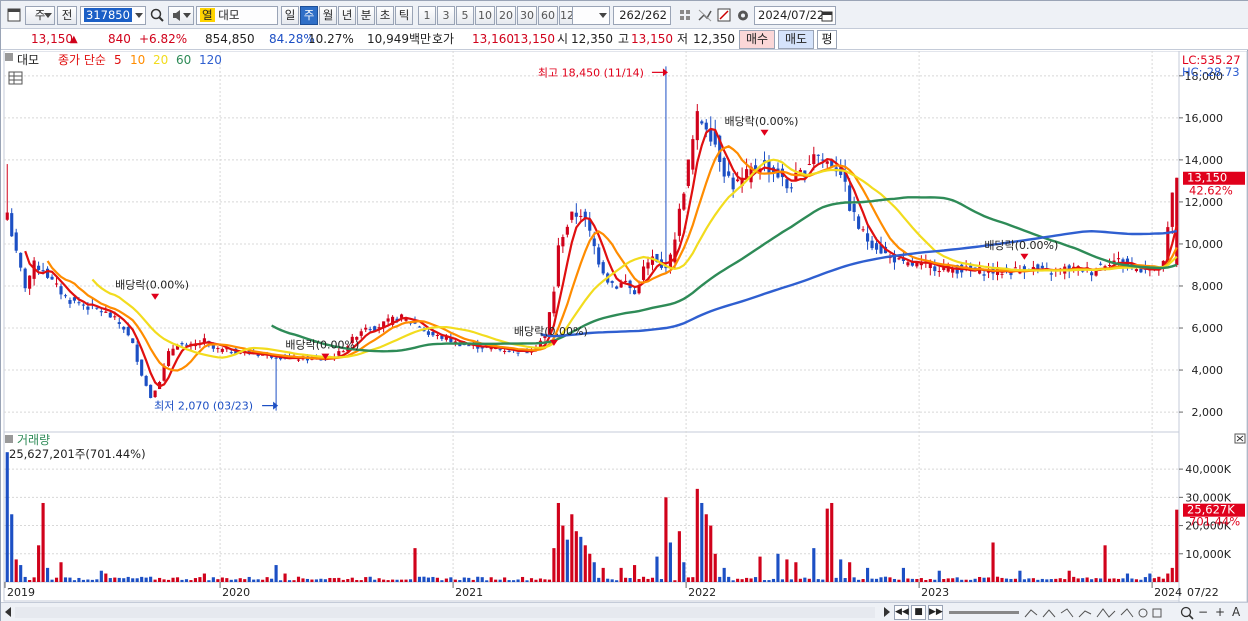  Describe the element at coordinates (591, 15) in the screenshot. I see `interval-select` at that location.